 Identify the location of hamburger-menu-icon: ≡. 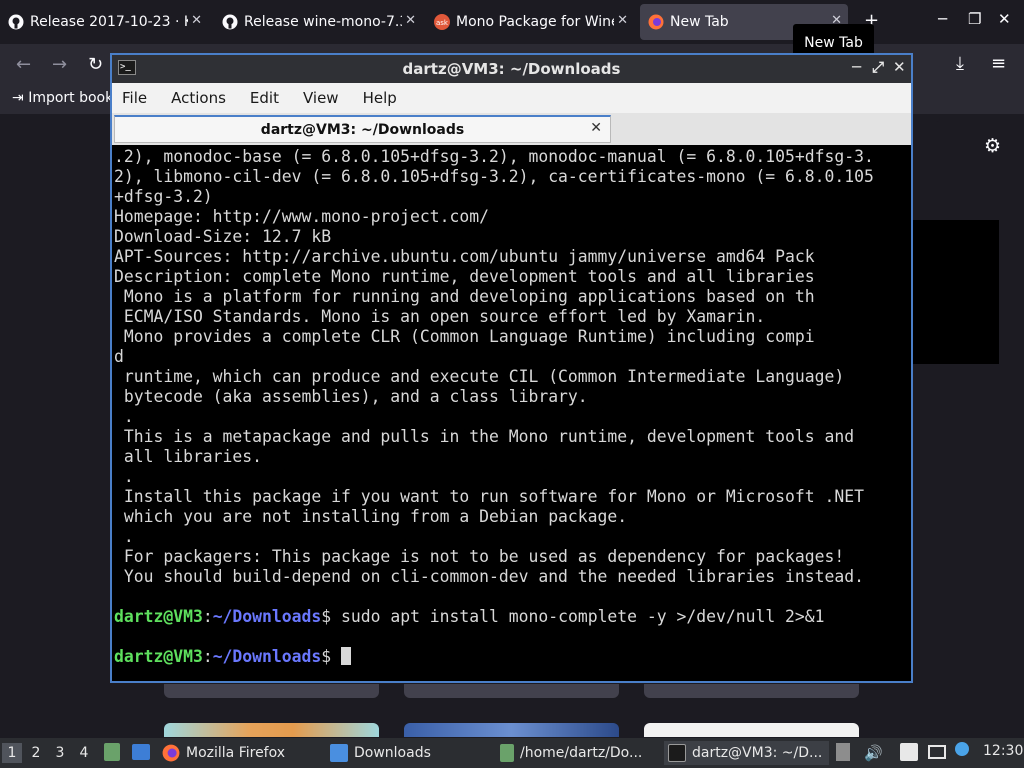
(998, 63).